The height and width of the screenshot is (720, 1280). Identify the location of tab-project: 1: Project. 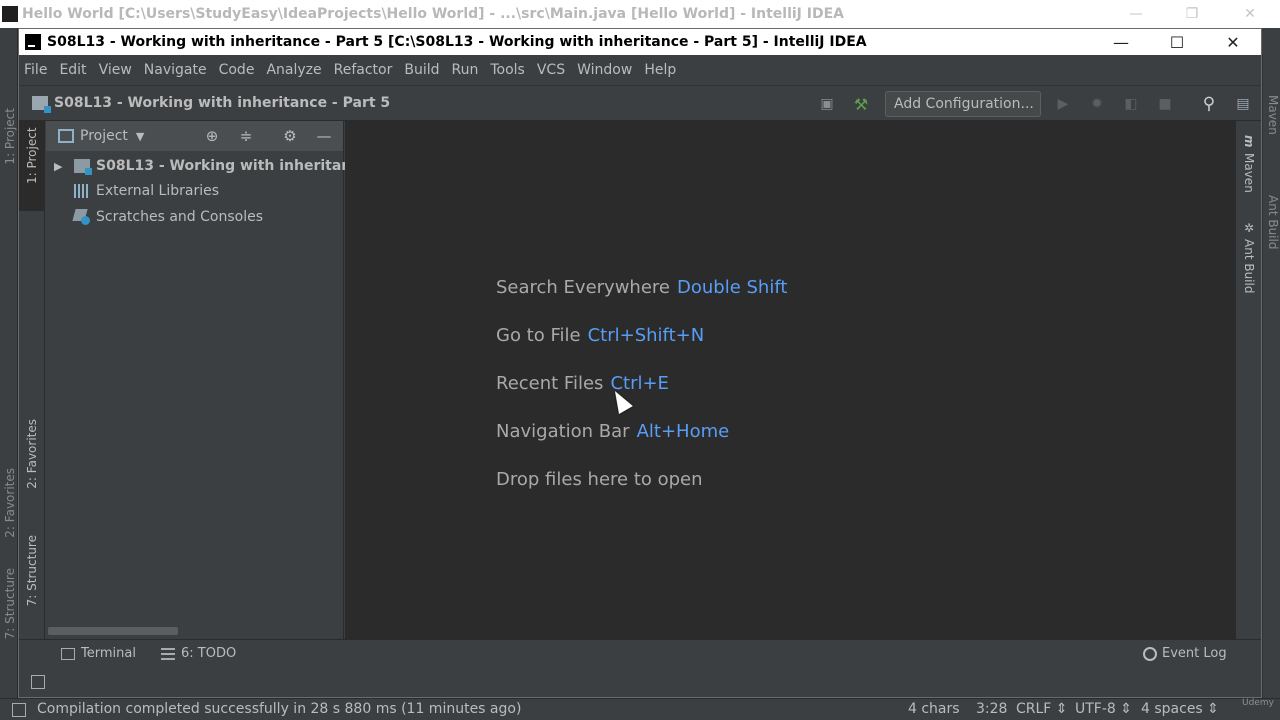
(32, 166).